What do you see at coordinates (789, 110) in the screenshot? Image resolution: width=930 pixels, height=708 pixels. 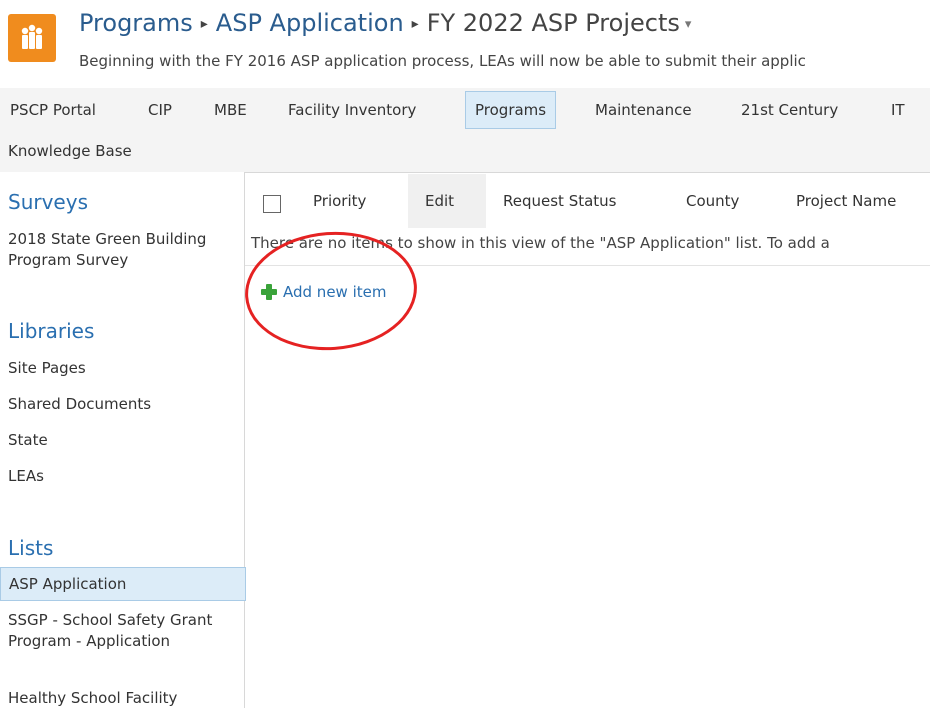 I see `nav-21st-century: 21st Century` at bounding box center [789, 110].